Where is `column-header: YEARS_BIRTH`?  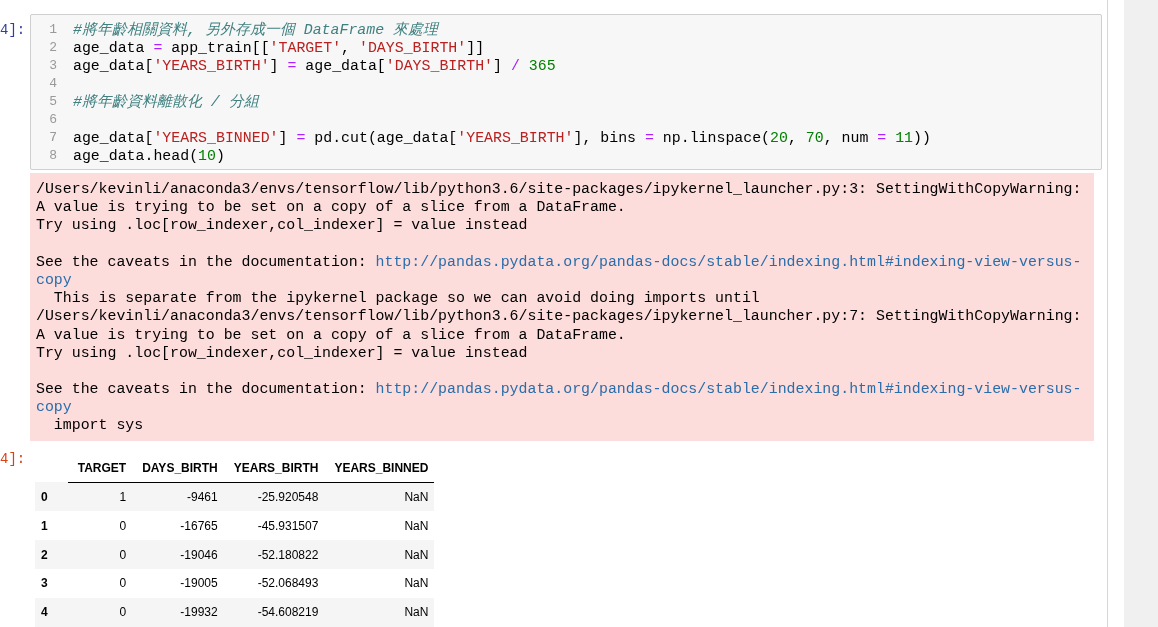 column-header: YEARS_BIRTH is located at coordinates (274, 468).